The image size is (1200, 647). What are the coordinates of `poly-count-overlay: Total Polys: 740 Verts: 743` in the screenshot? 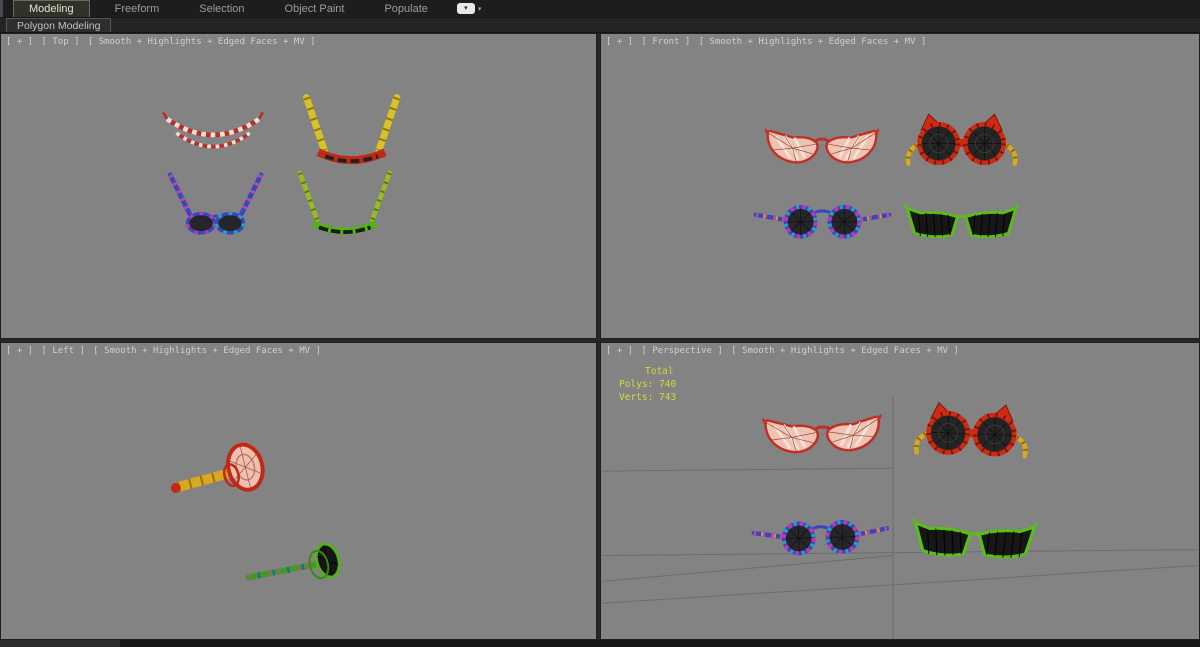 It's located at (647, 384).